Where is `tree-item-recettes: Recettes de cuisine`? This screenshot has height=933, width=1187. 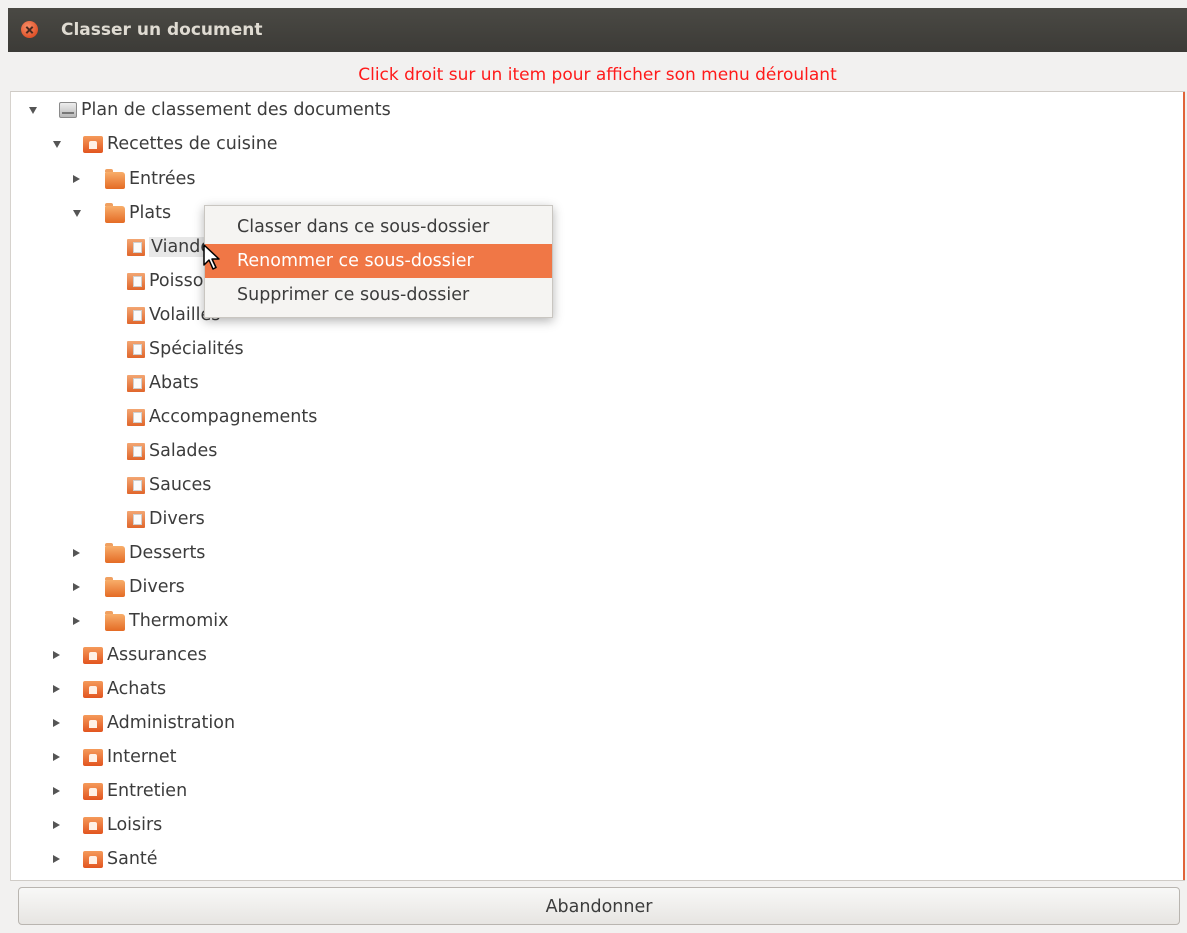 tree-item-recettes: Recettes de cuisine is located at coordinates (144, 144).